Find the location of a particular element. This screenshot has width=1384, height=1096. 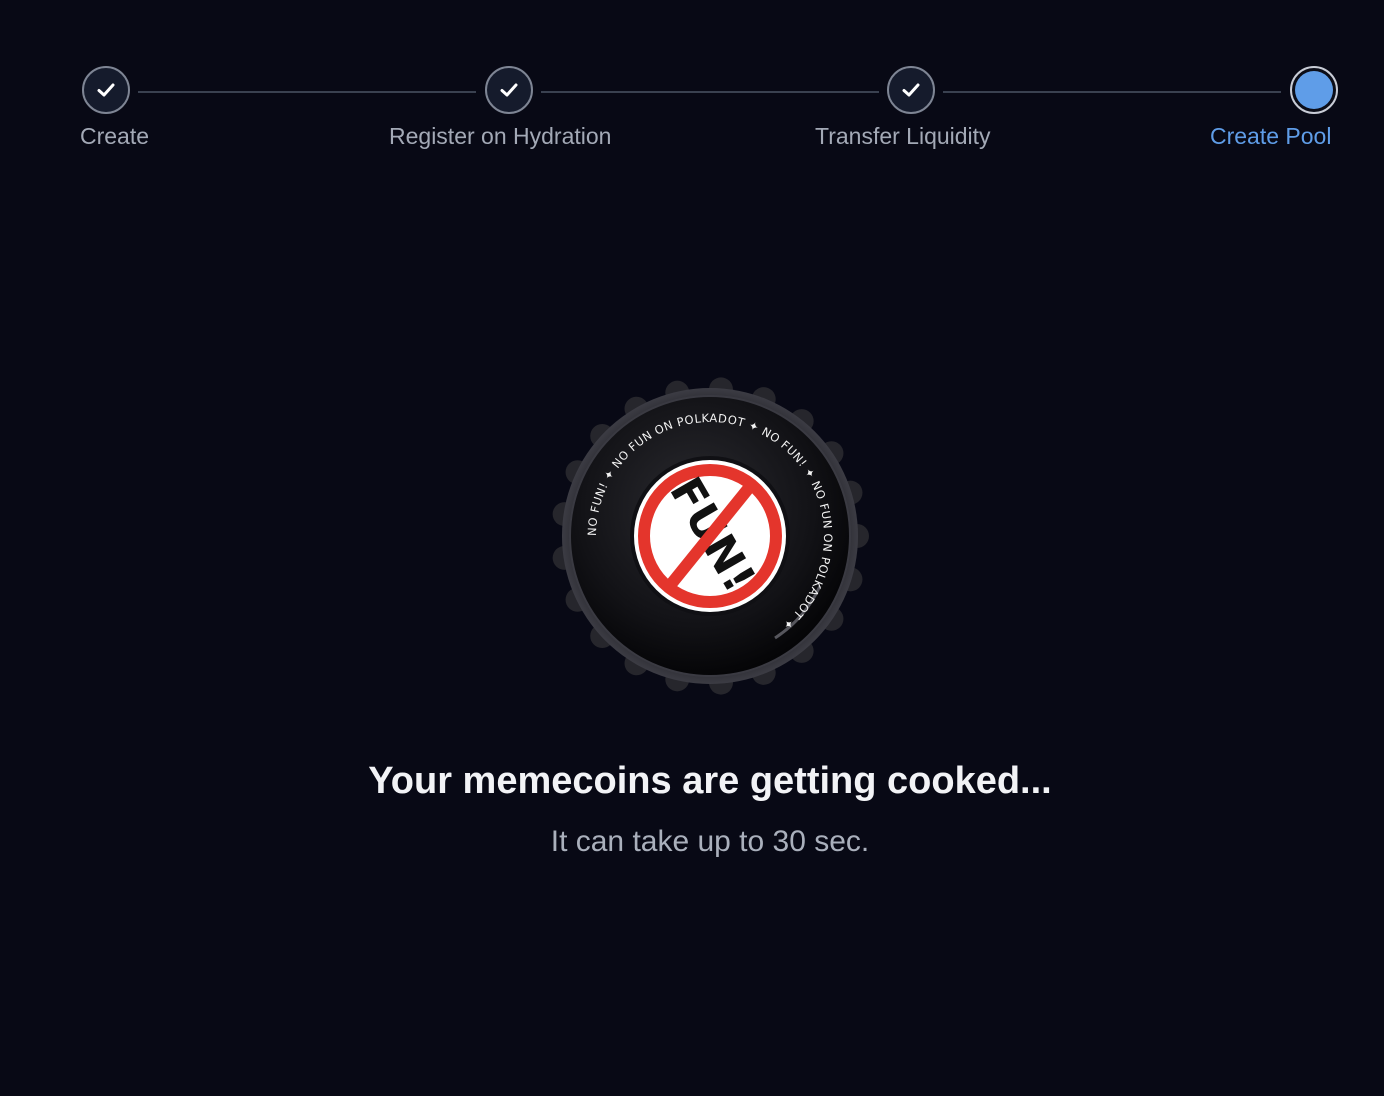

loading-subline: It can take up to 30 sec. is located at coordinates (710, 841).